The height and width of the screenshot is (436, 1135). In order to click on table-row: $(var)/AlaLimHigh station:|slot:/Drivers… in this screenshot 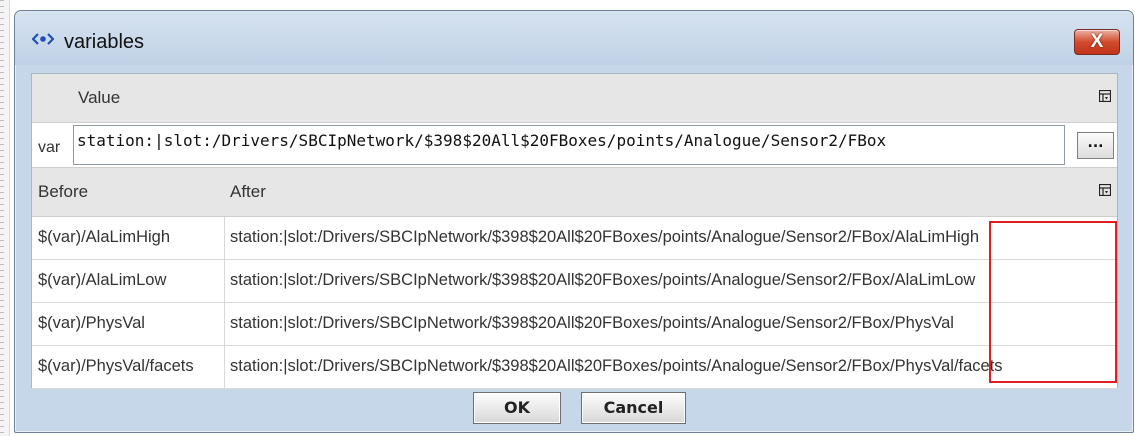, I will do `click(574, 238)`.